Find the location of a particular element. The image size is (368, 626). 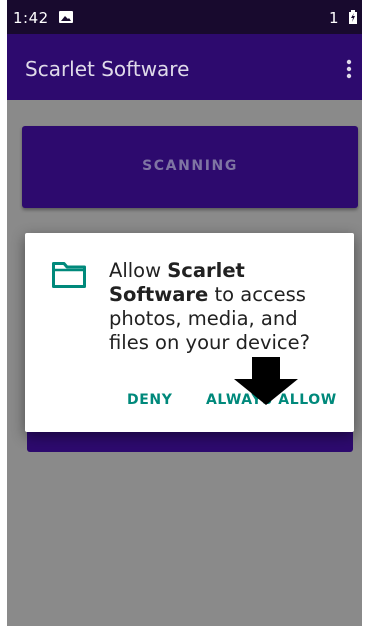

overflow-menu-icon is located at coordinates (349, 69).